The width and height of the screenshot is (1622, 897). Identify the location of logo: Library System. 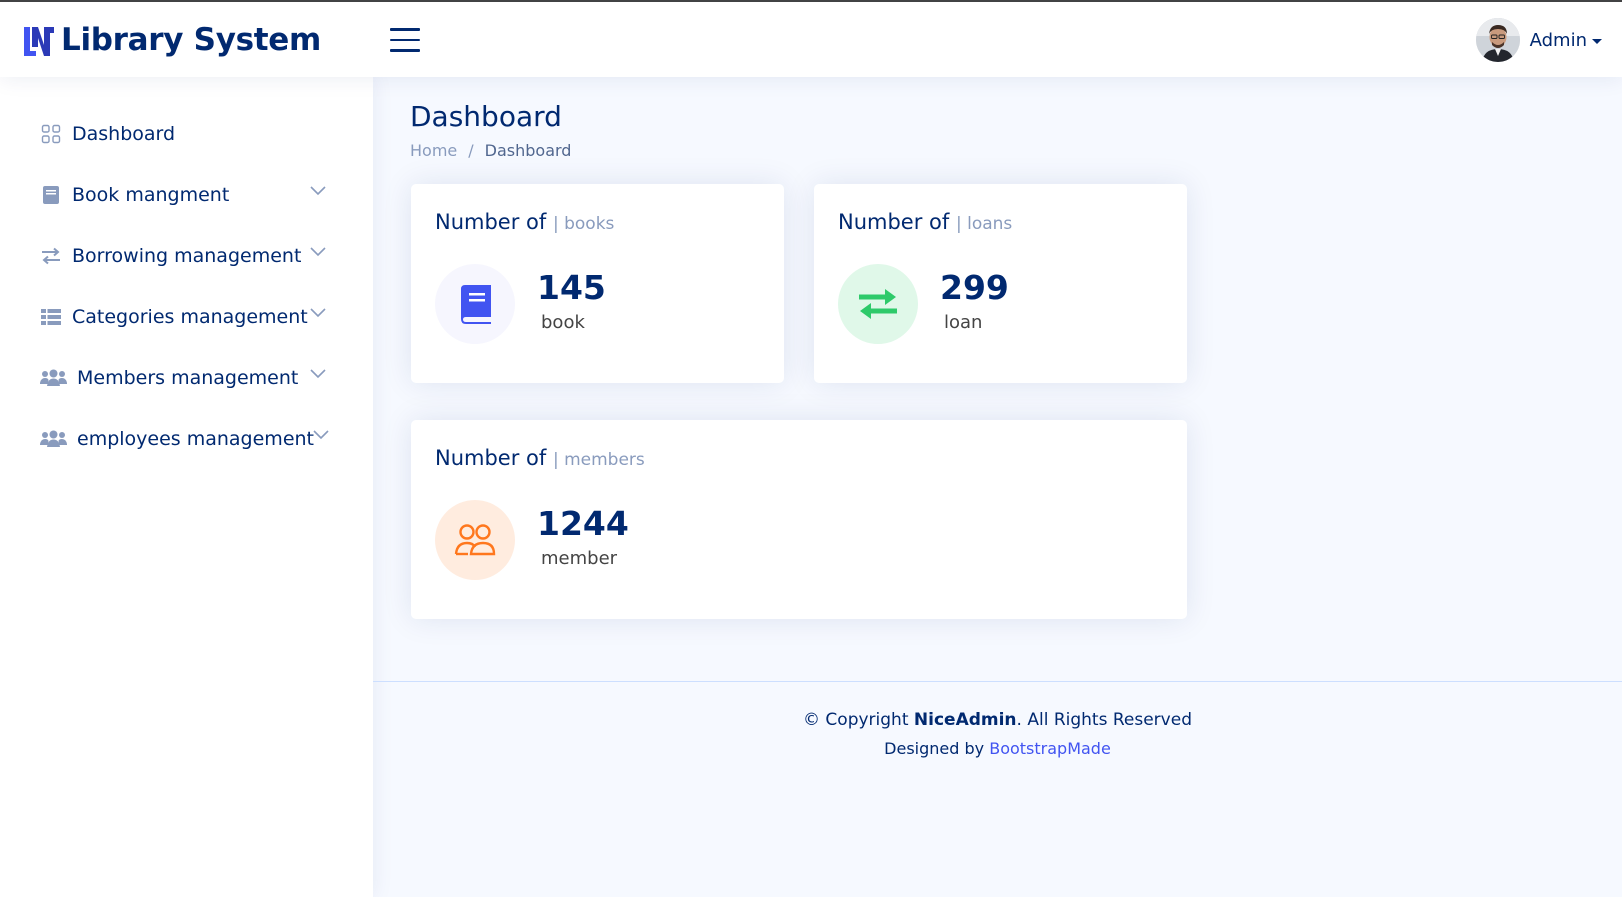
(171, 40).